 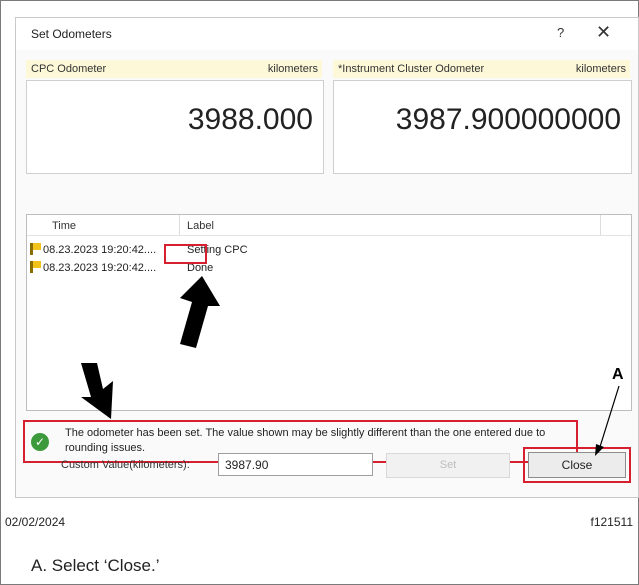 I want to click on cpc-odometer-label: CPC Odometer, so click(x=69, y=69).